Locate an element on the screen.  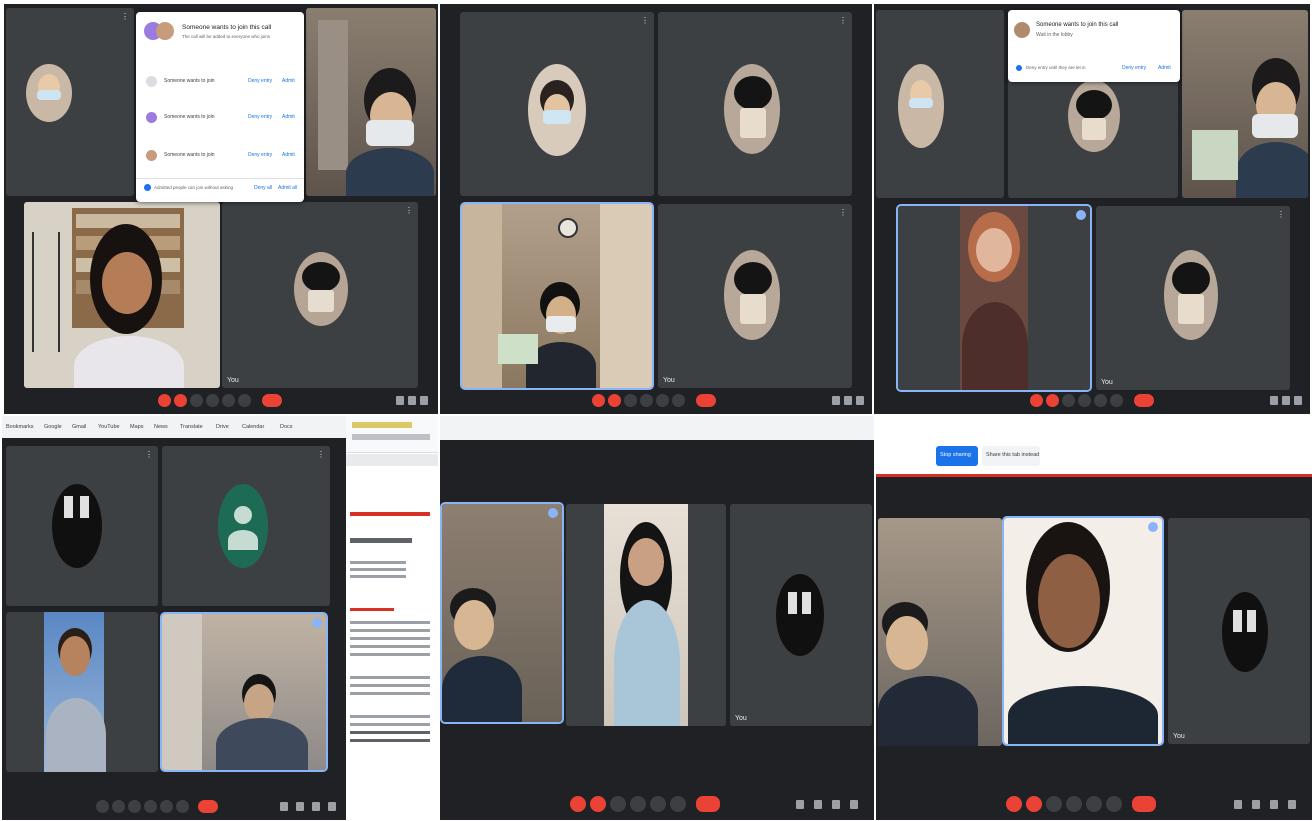
participant-tile: You ⋮ is located at coordinates (320, 295).